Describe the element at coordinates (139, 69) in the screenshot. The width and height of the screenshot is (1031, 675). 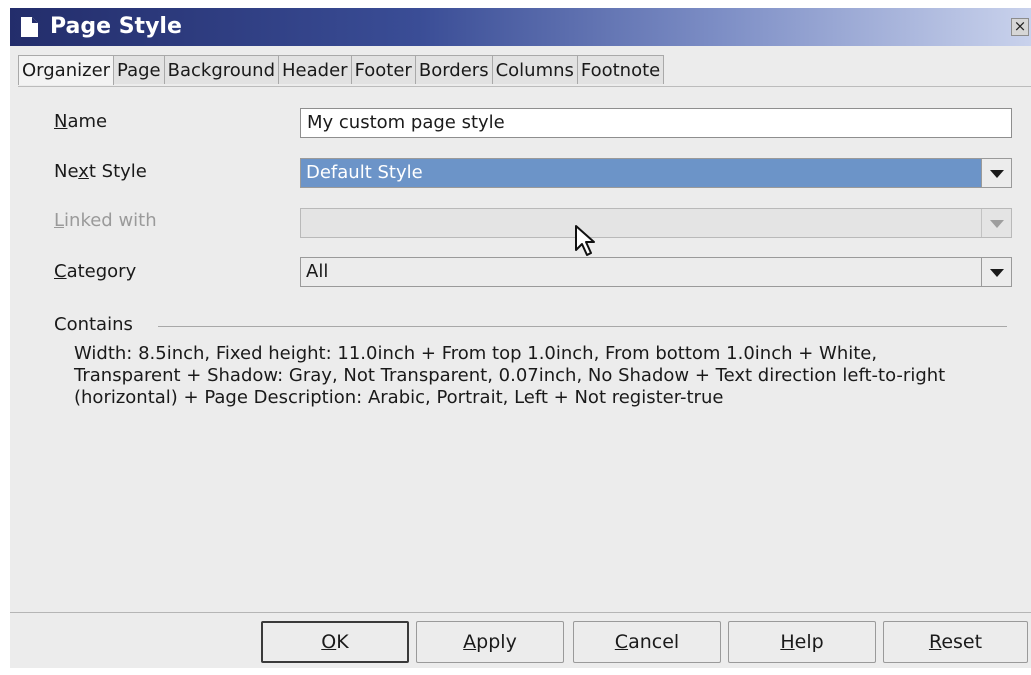
I see `tab-page: Page` at that location.